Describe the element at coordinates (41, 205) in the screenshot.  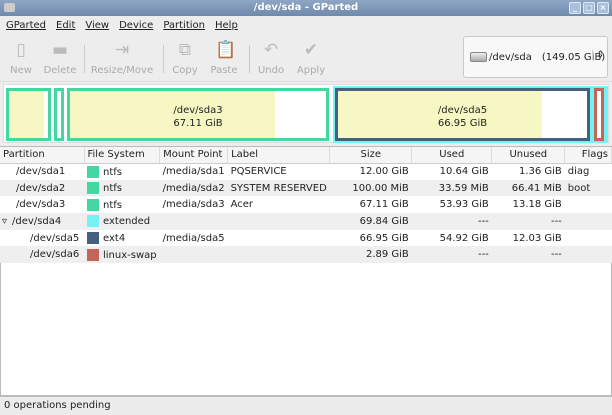
I see `partition-cell: /dev/sda3` at that location.